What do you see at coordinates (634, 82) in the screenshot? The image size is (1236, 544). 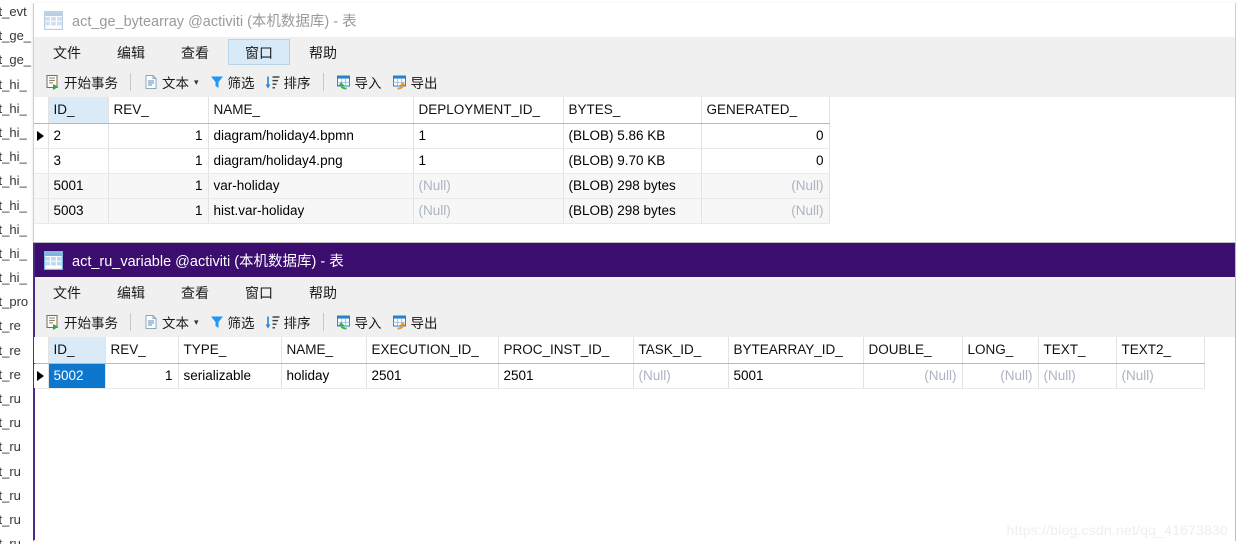 I see `toolbar-act-ge-bytearray: 开始事务 文本 ▾ 筛选 排序 导入 导出` at bounding box center [634, 82].